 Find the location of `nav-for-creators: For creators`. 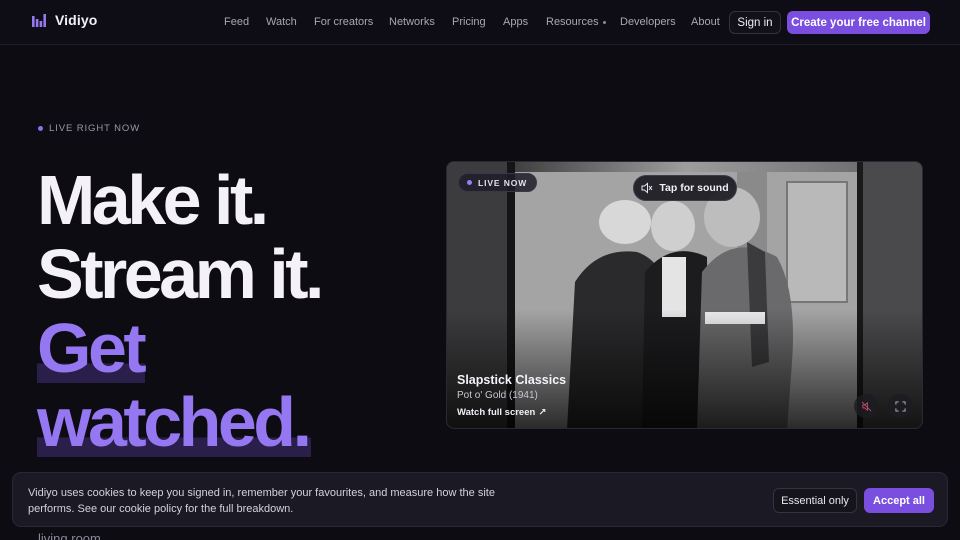

nav-for-creators: For creators is located at coordinates (343, 22).